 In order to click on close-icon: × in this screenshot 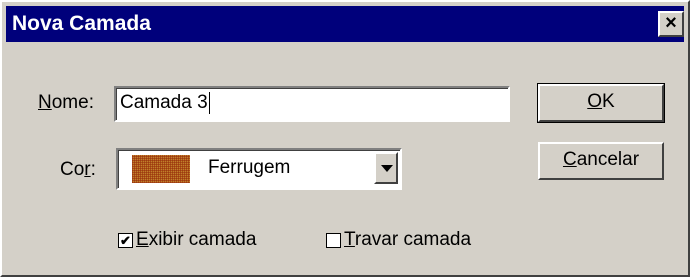, I will do `click(671, 23)`.